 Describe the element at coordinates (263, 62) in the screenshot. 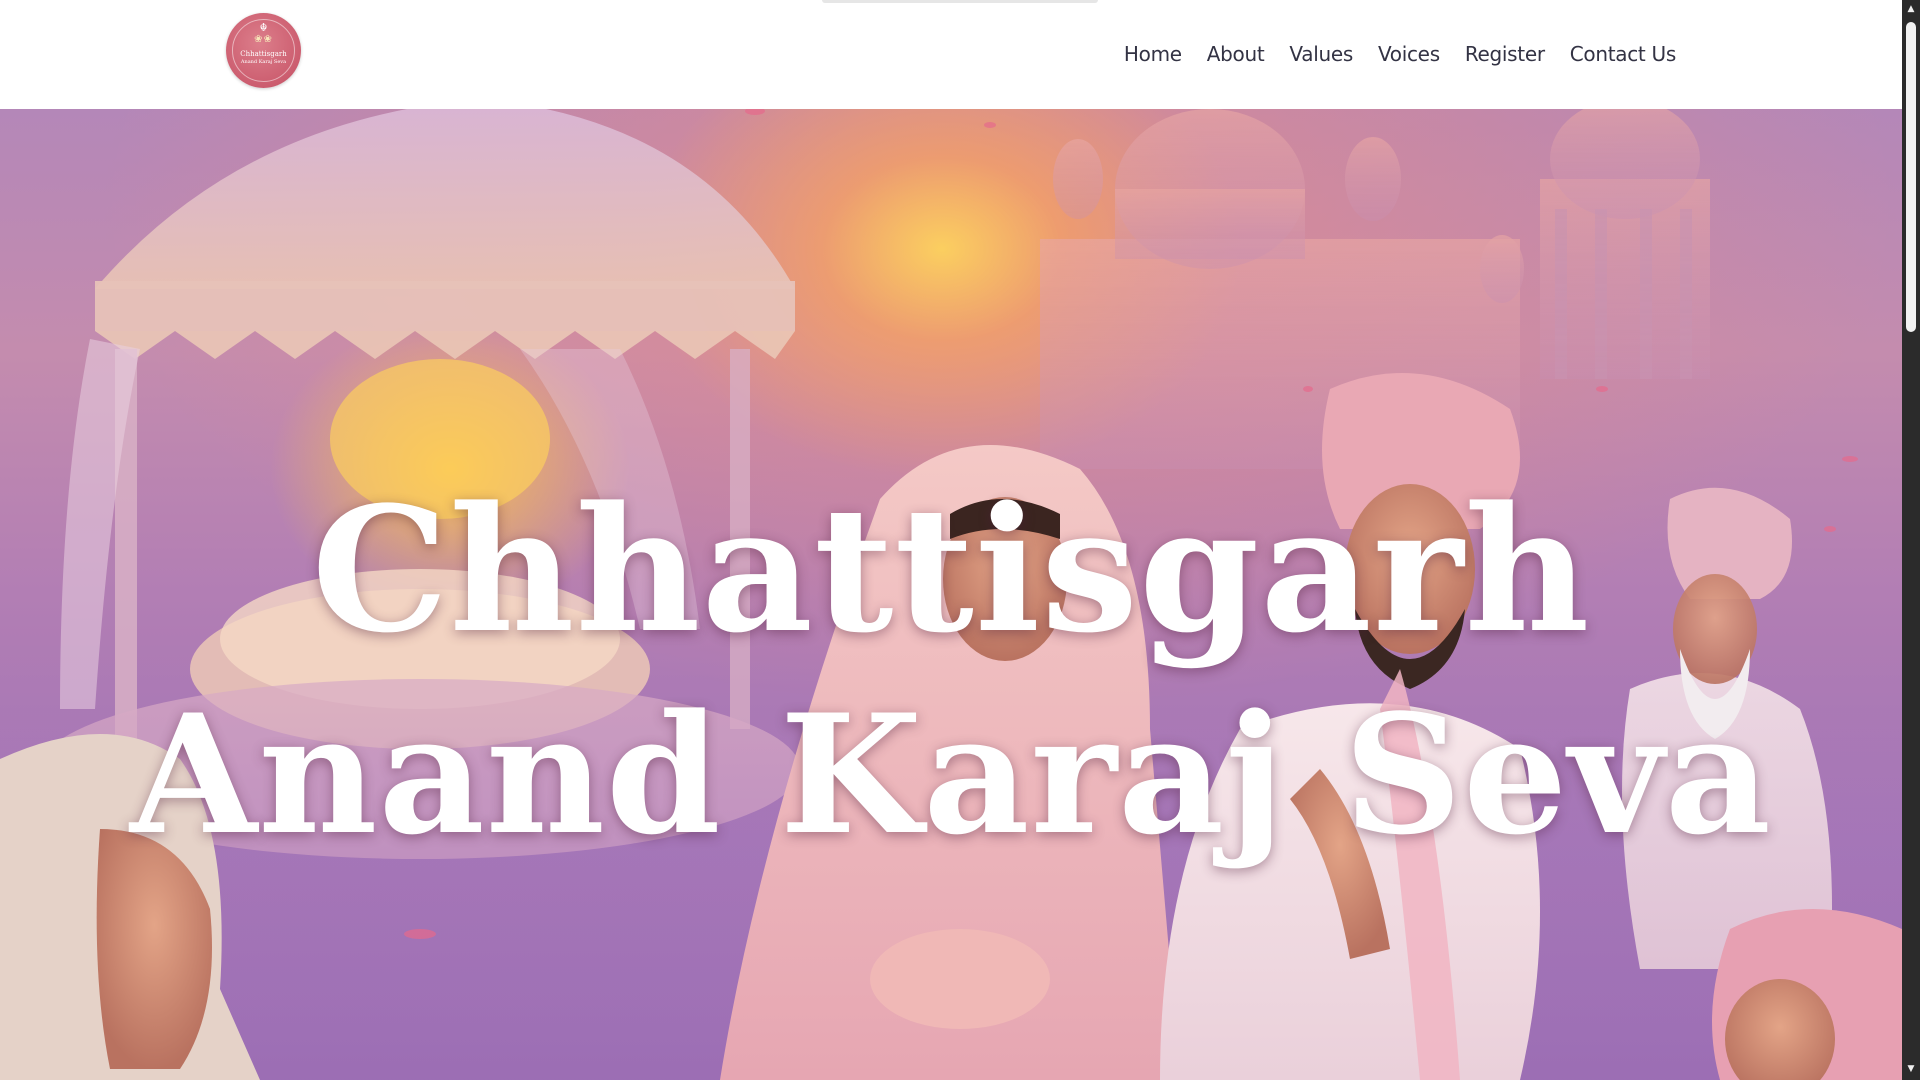

I see `logo-text-line2: Anand Karaj Seva` at that location.